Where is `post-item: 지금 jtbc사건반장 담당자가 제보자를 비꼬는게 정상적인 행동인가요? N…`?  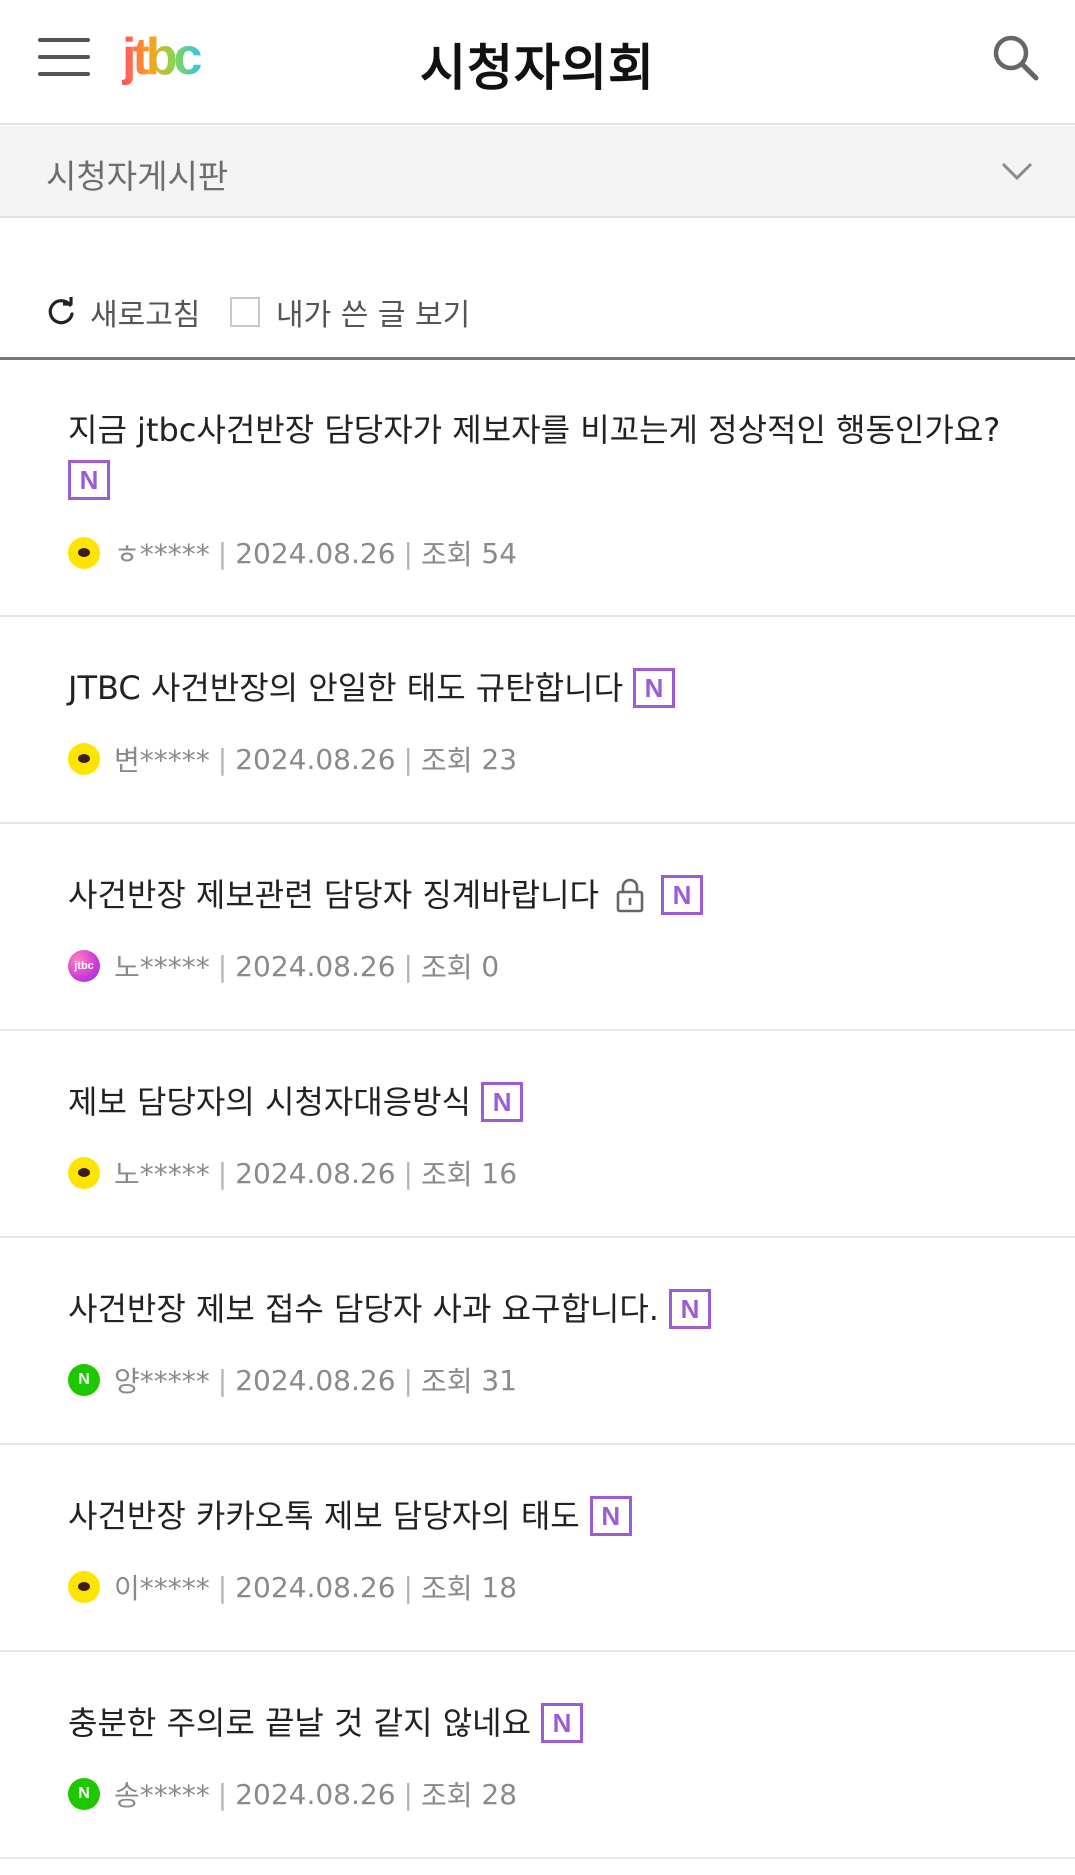 post-item: 지금 jtbc사건반장 담당자가 제보자를 비꼬는게 정상적인 행동인가요? N… is located at coordinates (537, 489).